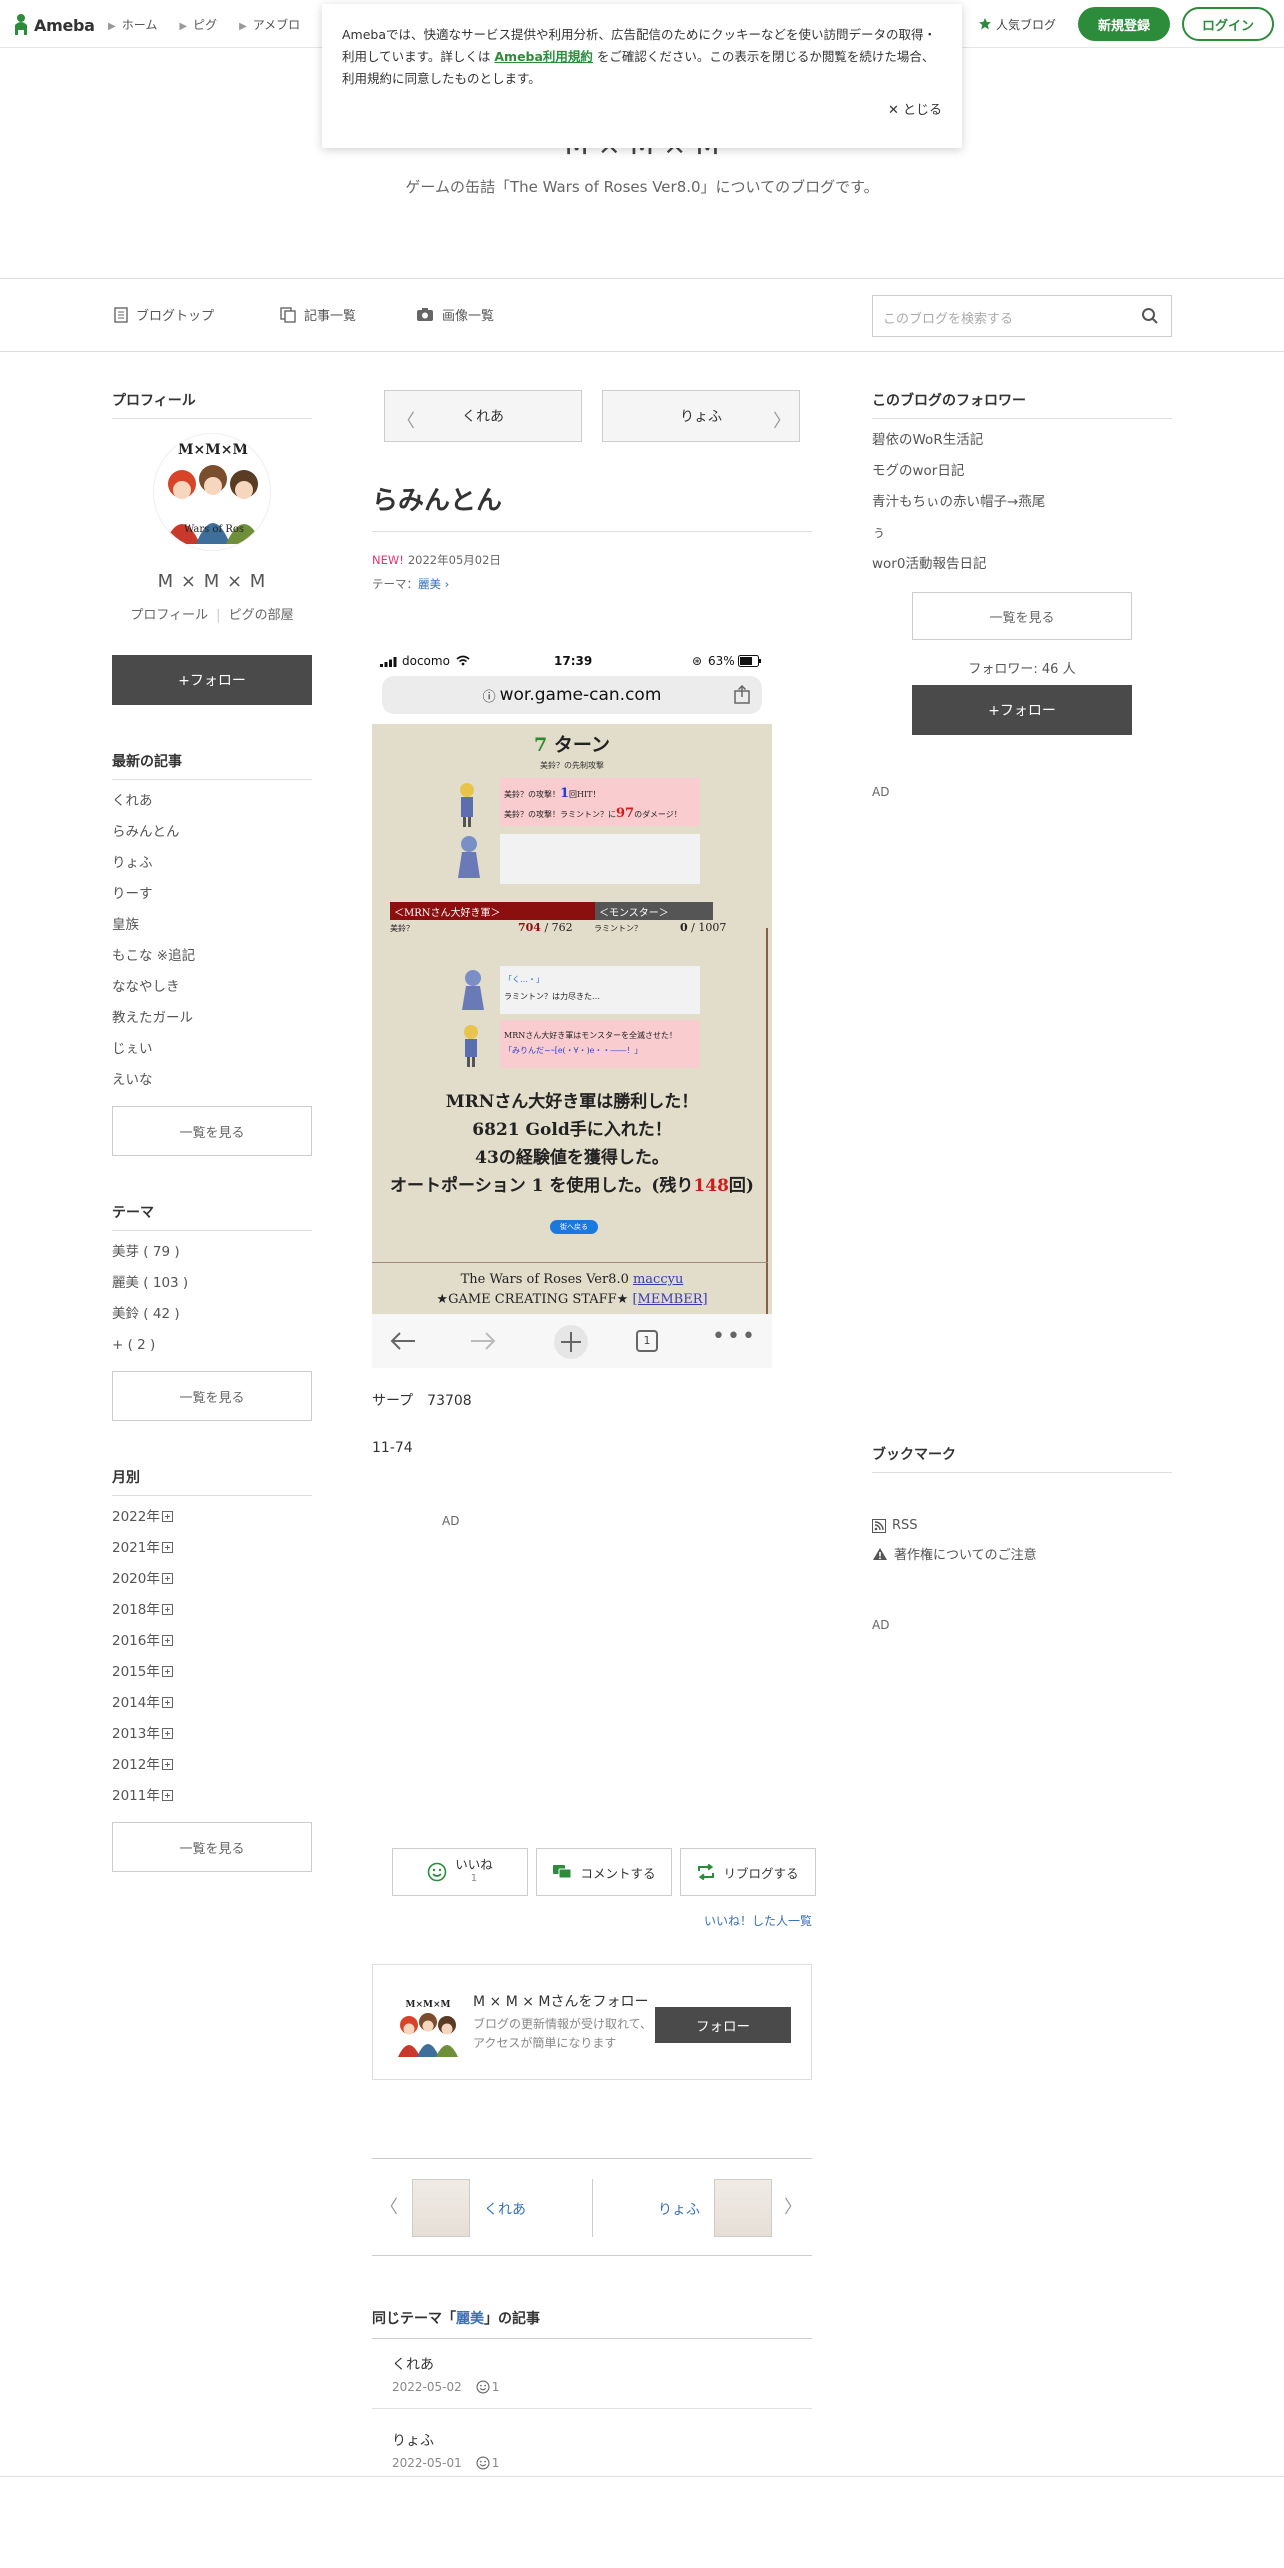  What do you see at coordinates (1017, 24) in the screenshot?
I see `popular-blogs-link: 人気ブログ` at bounding box center [1017, 24].